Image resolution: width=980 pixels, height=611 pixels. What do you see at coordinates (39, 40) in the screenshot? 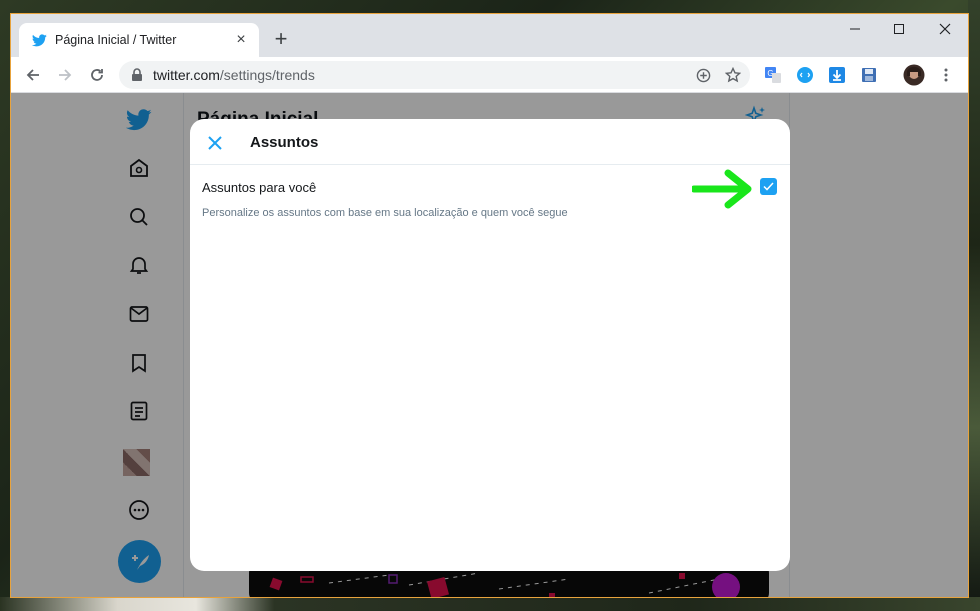
I see `twitter-bird-icon` at bounding box center [39, 40].